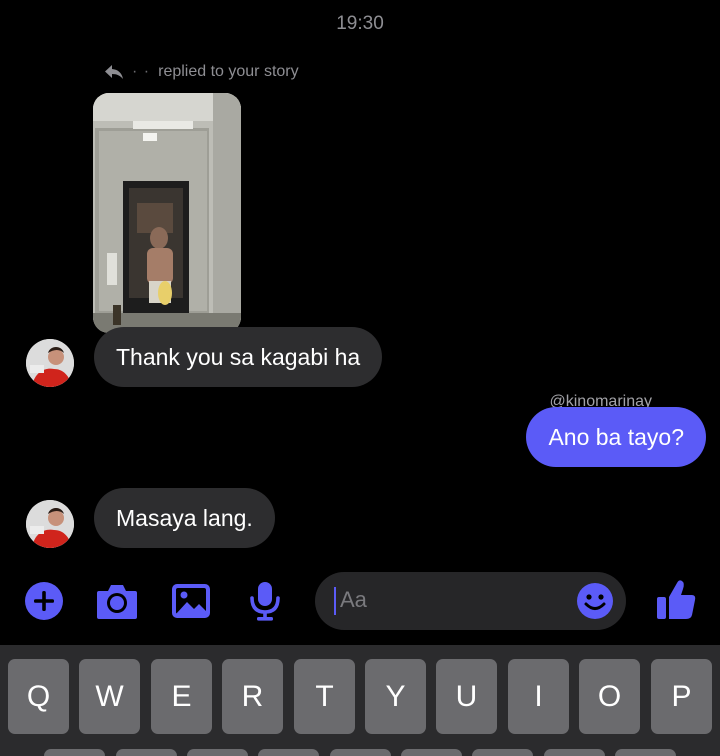  Describe the element at coordinates (466, 696) in the screenshot. I see `key-u: U` at that location.